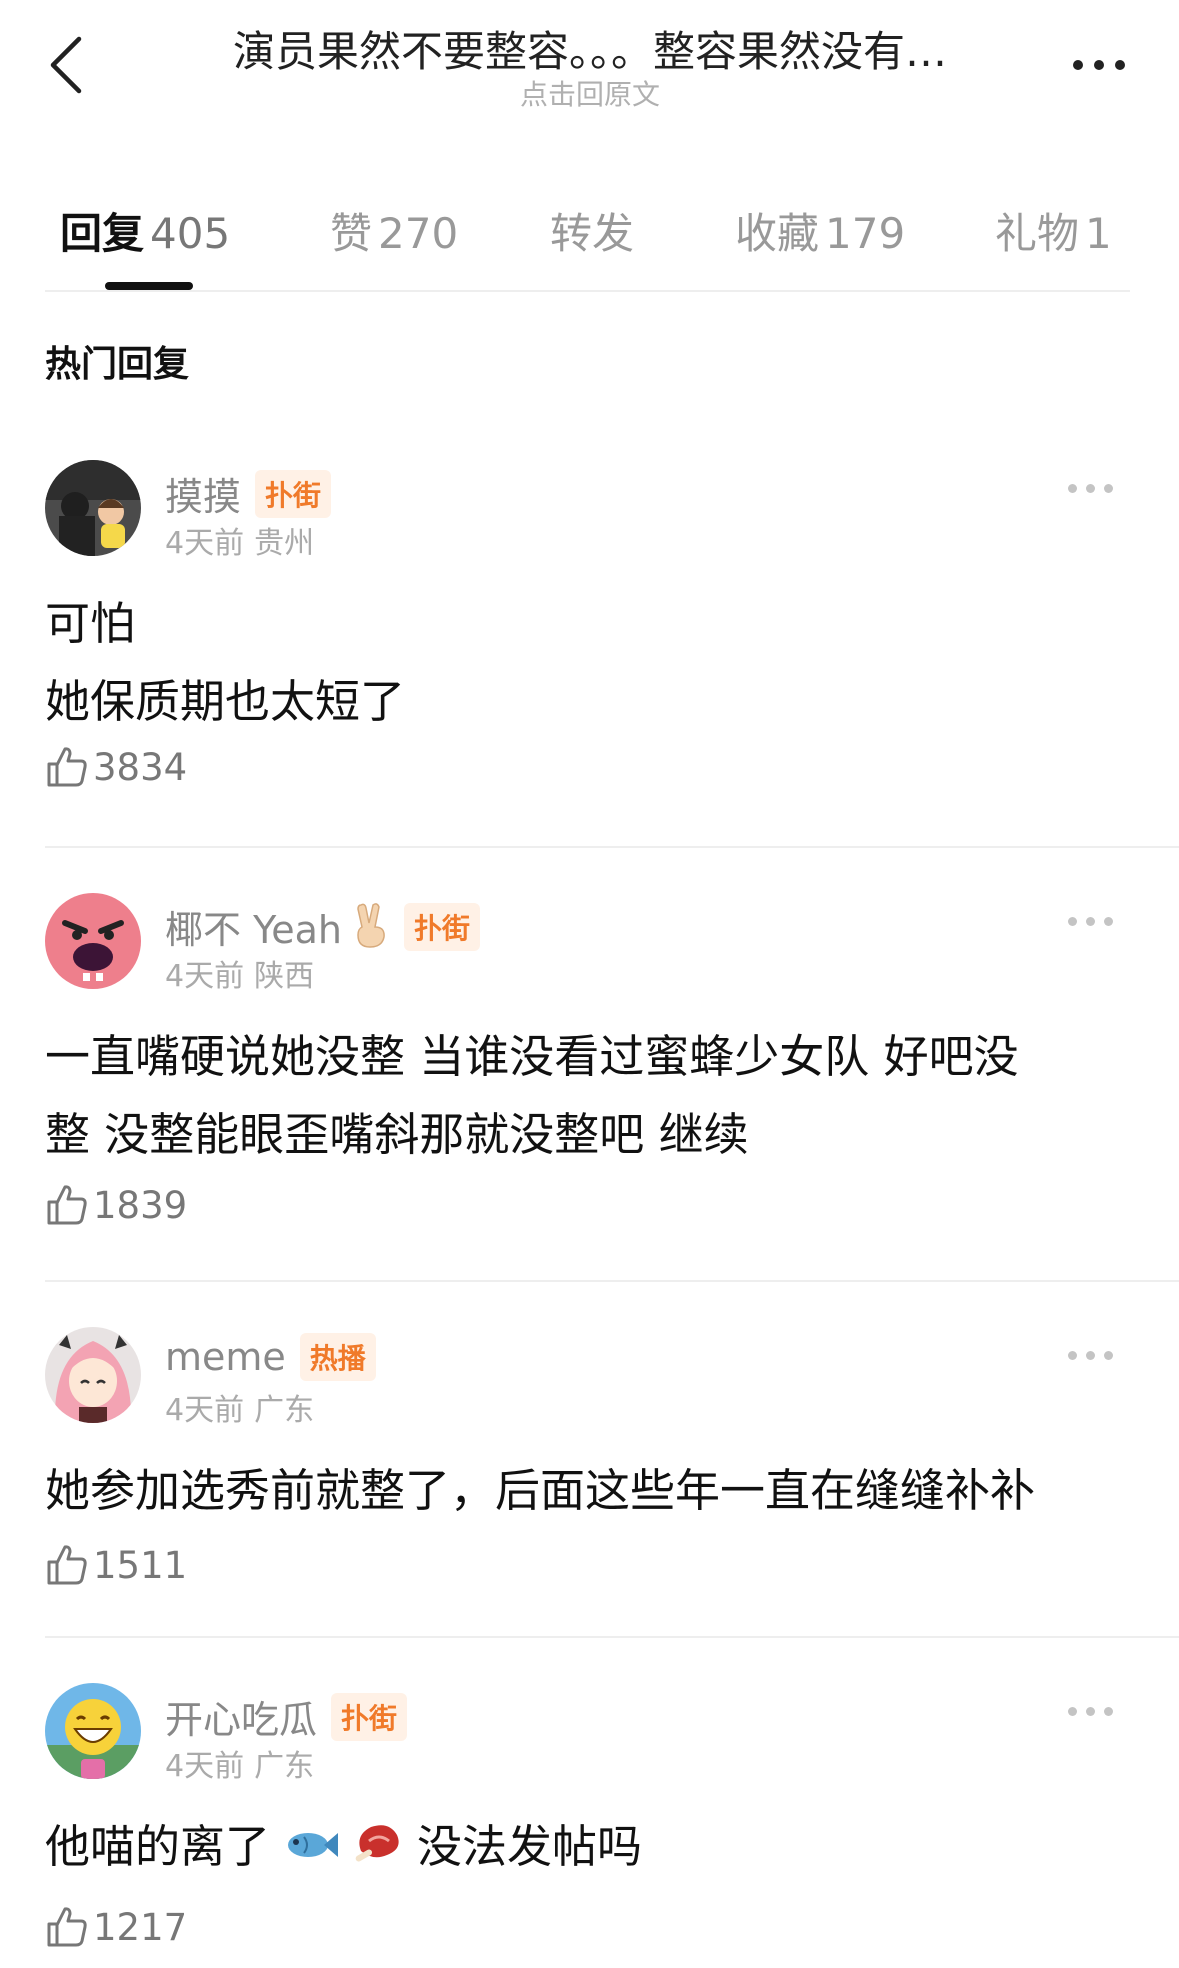 The height and width of the screenshot is (1968, 1179). I want to click on comment-item: 开心吃瓜 扑街 4天前 广东 他喵的离了 没法发帖吗 1217, so click(589, 1825).